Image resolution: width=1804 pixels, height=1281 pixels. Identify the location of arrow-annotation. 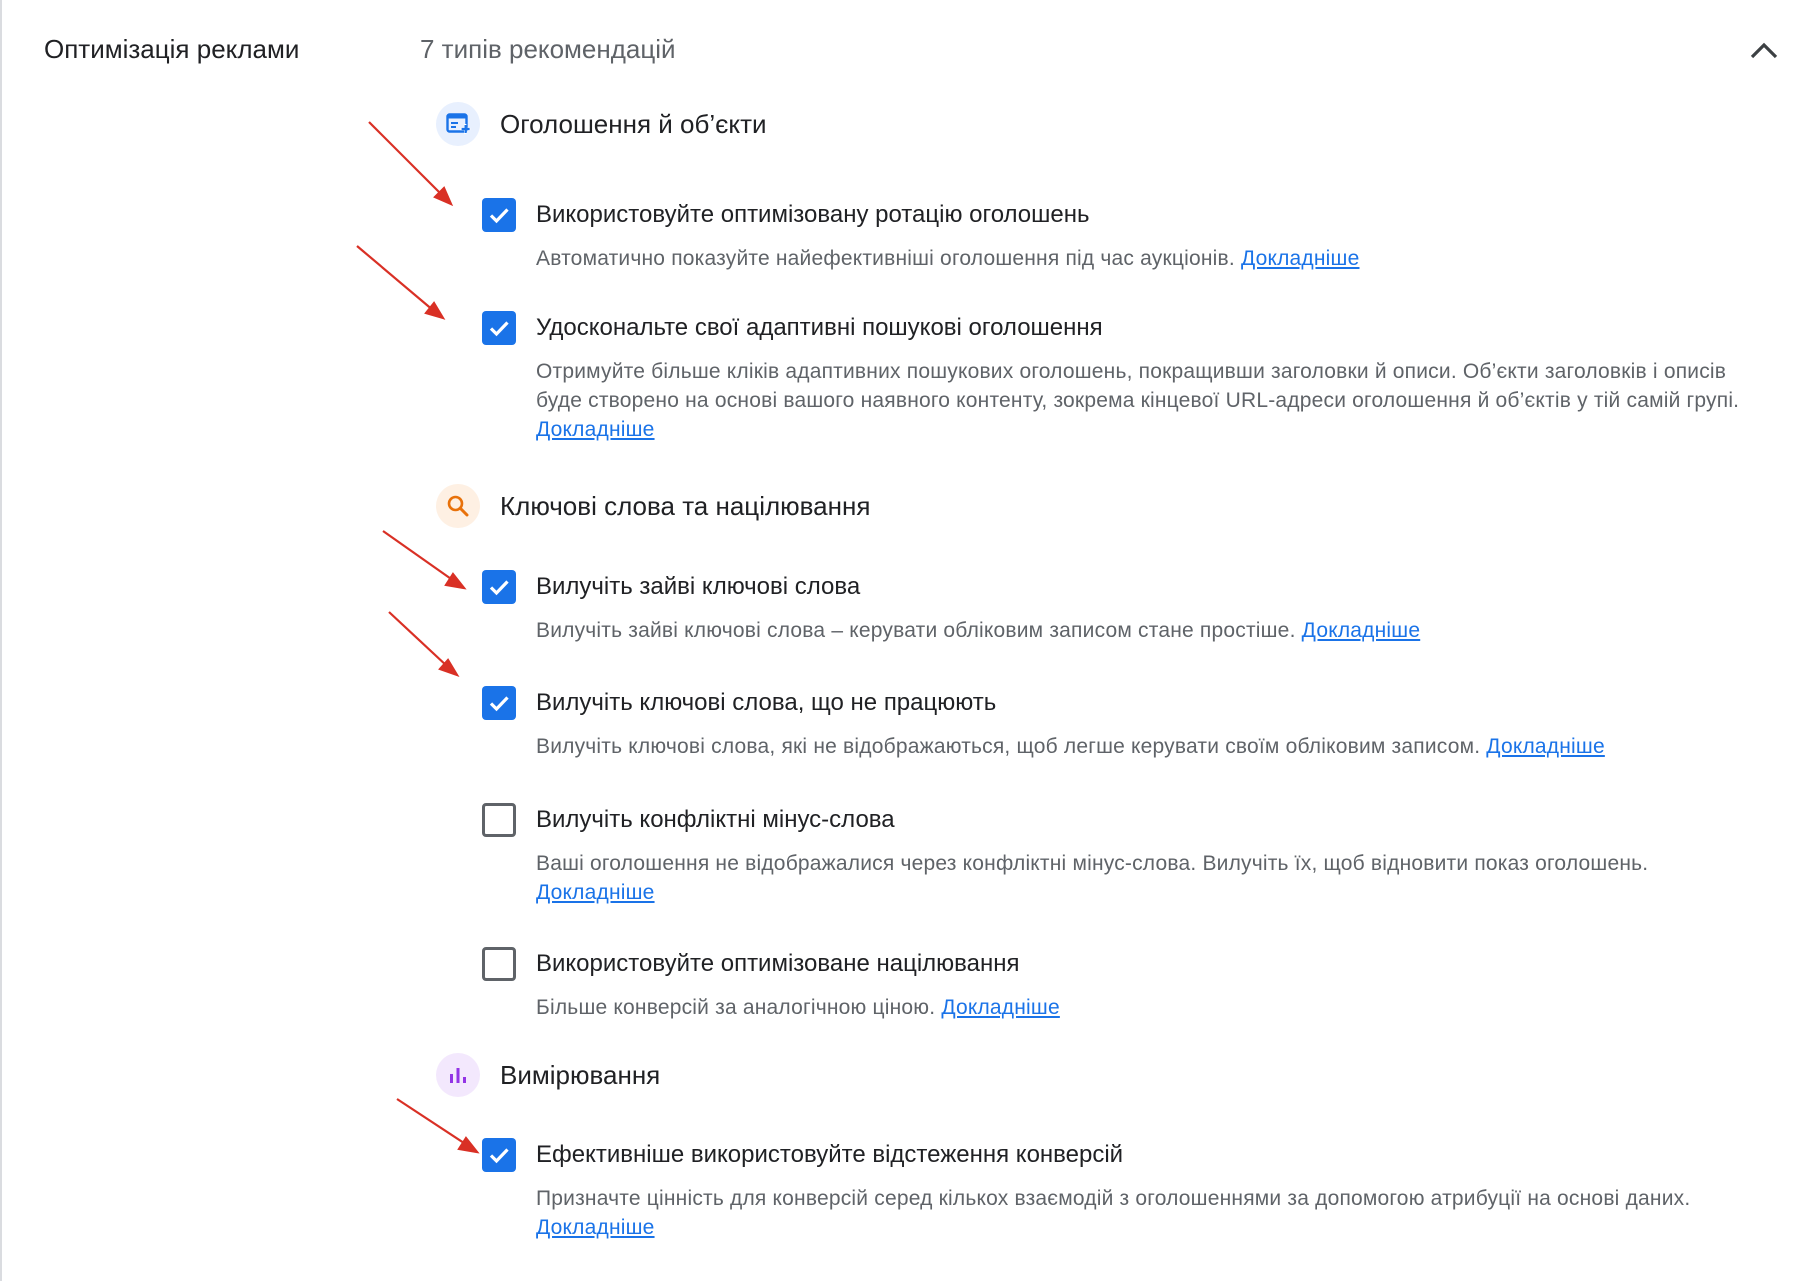
(418, 637).